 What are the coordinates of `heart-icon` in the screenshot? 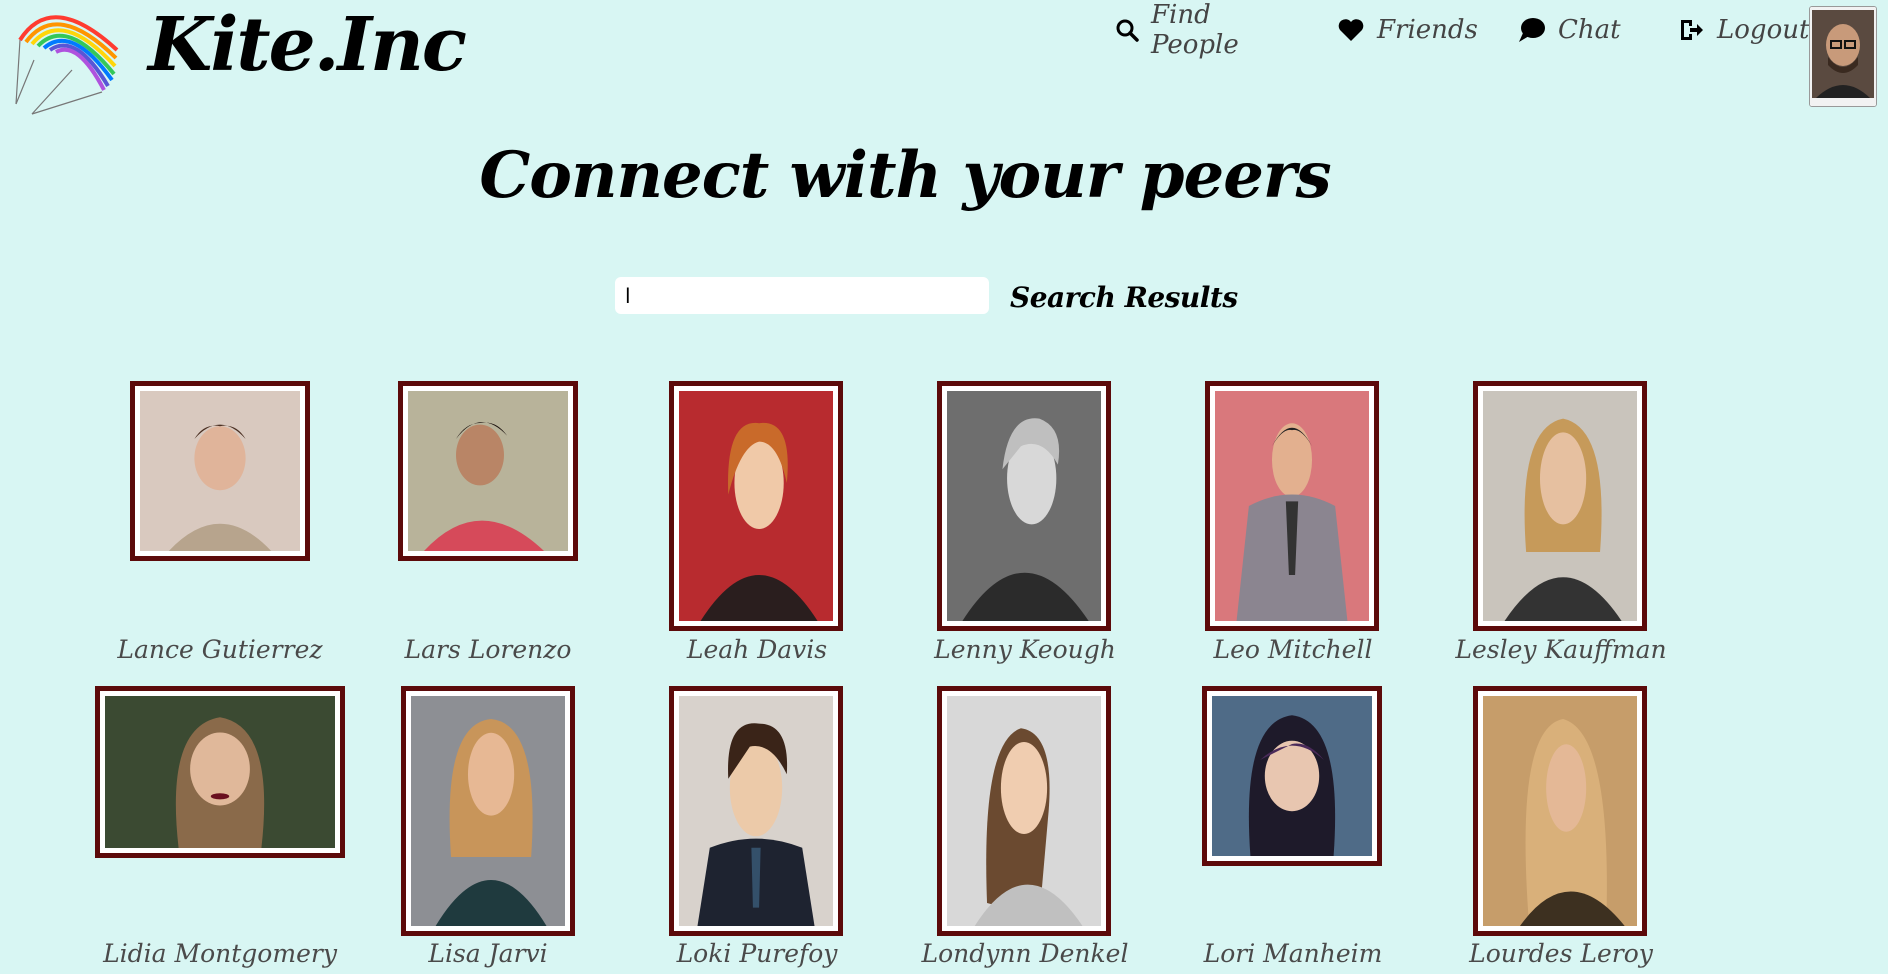 It's located at (1351, 30).